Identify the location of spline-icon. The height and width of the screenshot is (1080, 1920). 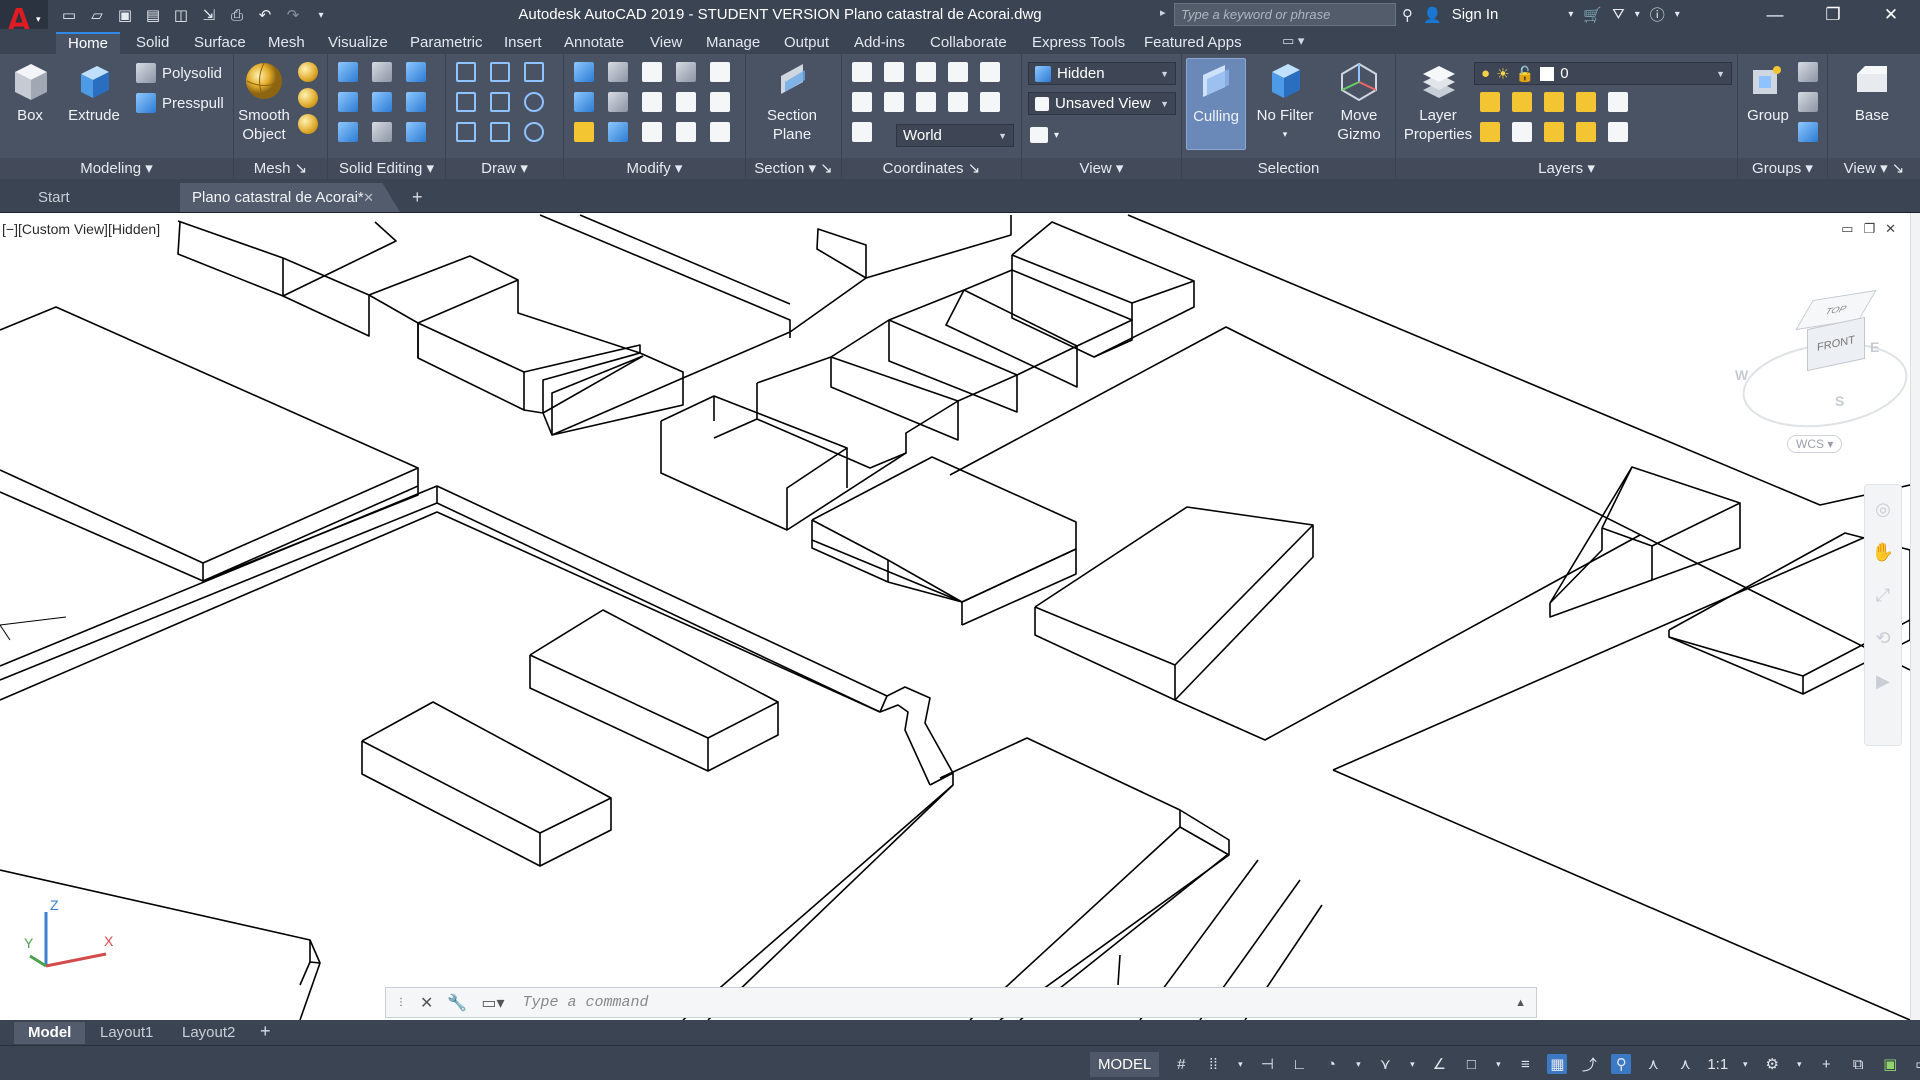
(500, 72).